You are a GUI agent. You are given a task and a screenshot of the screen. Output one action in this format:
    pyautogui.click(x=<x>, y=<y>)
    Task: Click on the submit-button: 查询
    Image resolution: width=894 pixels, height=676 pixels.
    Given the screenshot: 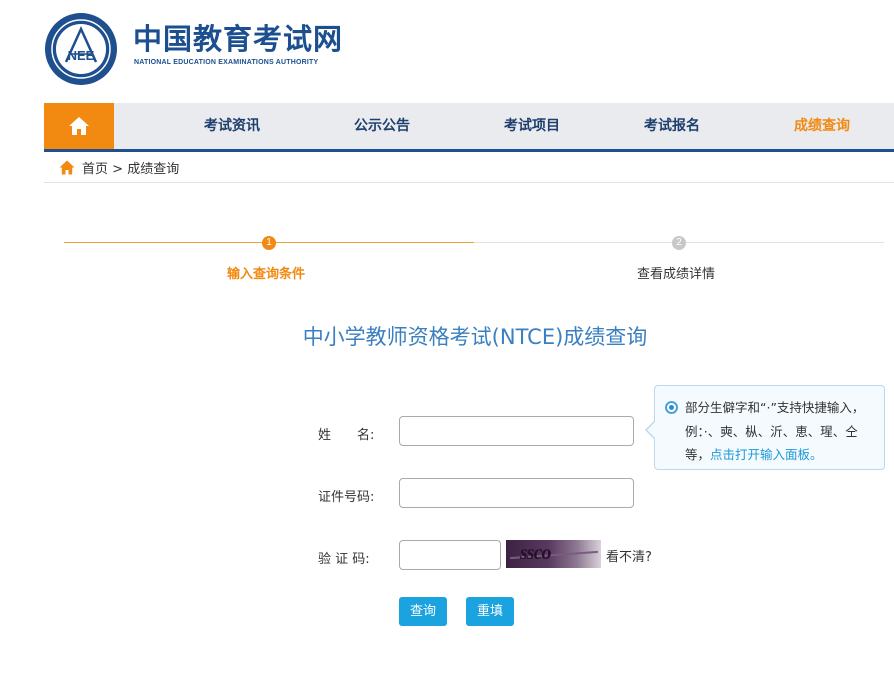 What is the action you would take?
    pyautogui.click(x=423, y=611)
    